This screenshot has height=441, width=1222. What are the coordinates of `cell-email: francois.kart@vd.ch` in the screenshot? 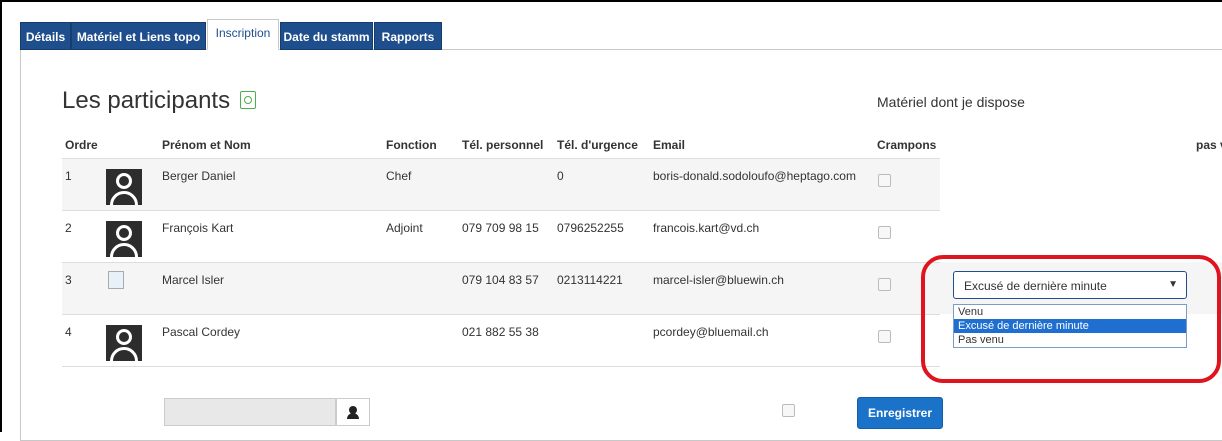 It's located at (706, 228).